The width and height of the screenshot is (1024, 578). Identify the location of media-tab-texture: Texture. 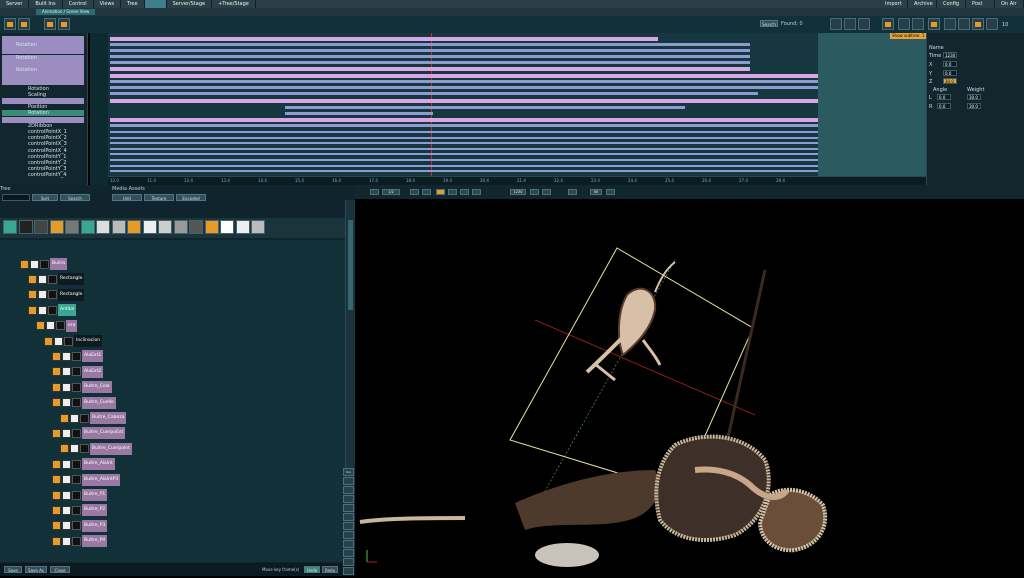
(159, 197).